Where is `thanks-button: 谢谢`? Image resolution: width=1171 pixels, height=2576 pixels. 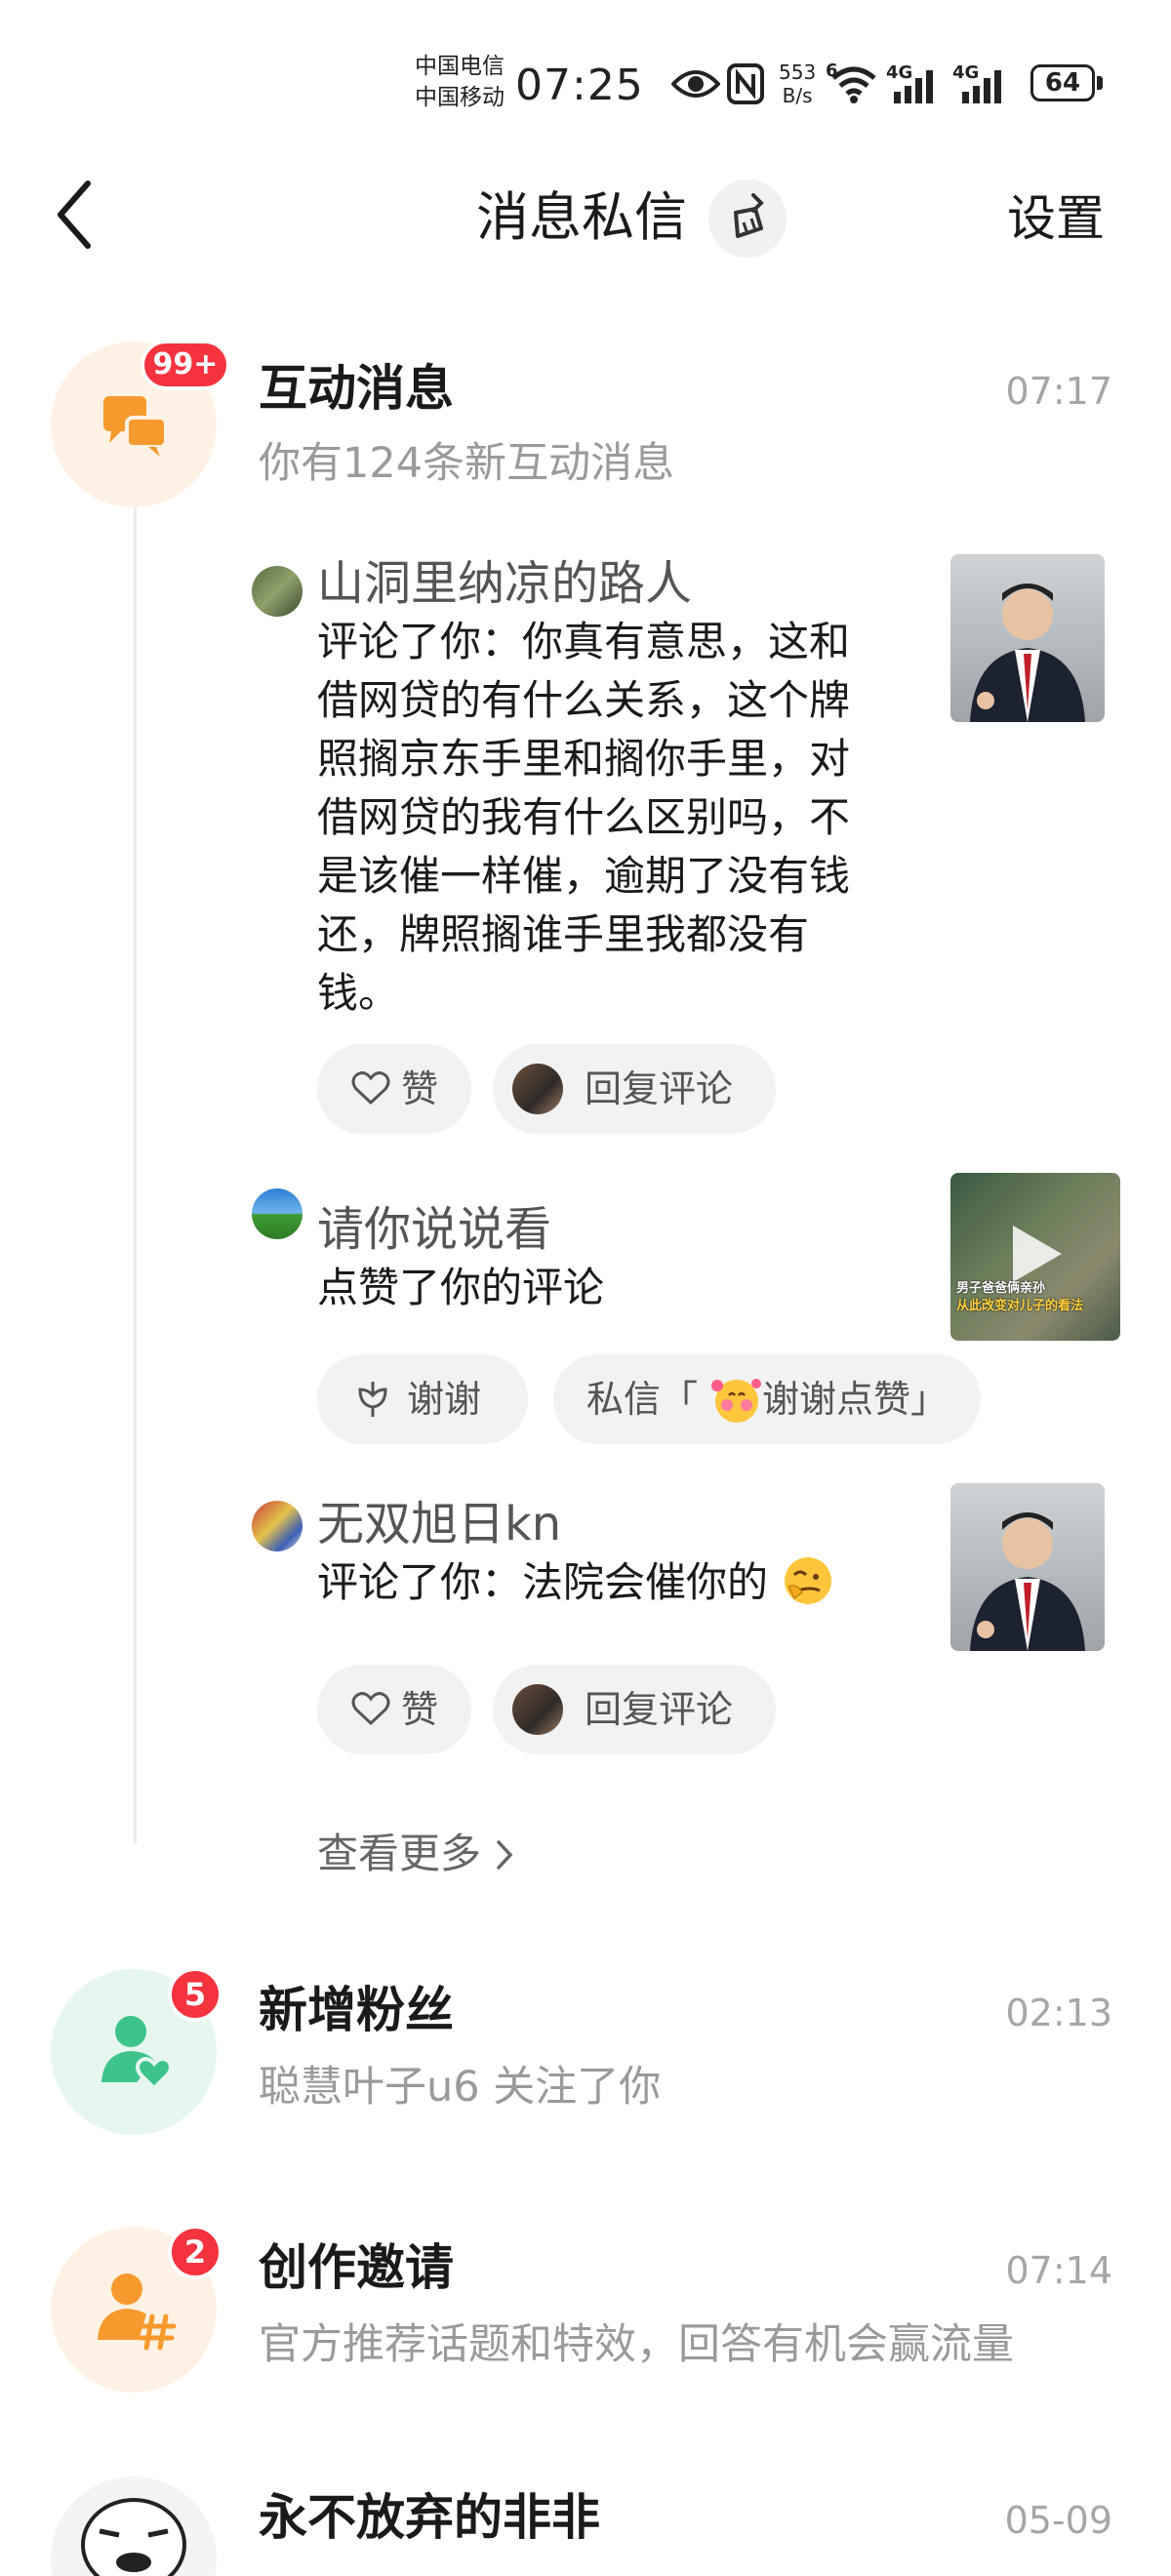 thanks-button: 谢谢 is located at coordinates (422, 1399).